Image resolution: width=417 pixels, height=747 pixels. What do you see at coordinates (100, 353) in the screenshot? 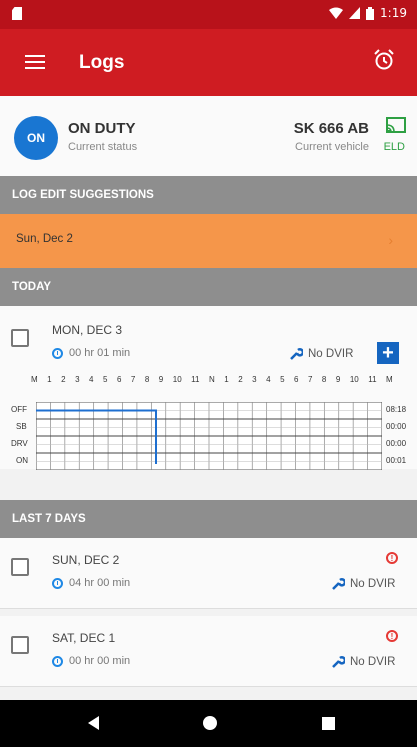
I see `today-duration-text: 00 hr 01 min` at bounding box center [100, 353].